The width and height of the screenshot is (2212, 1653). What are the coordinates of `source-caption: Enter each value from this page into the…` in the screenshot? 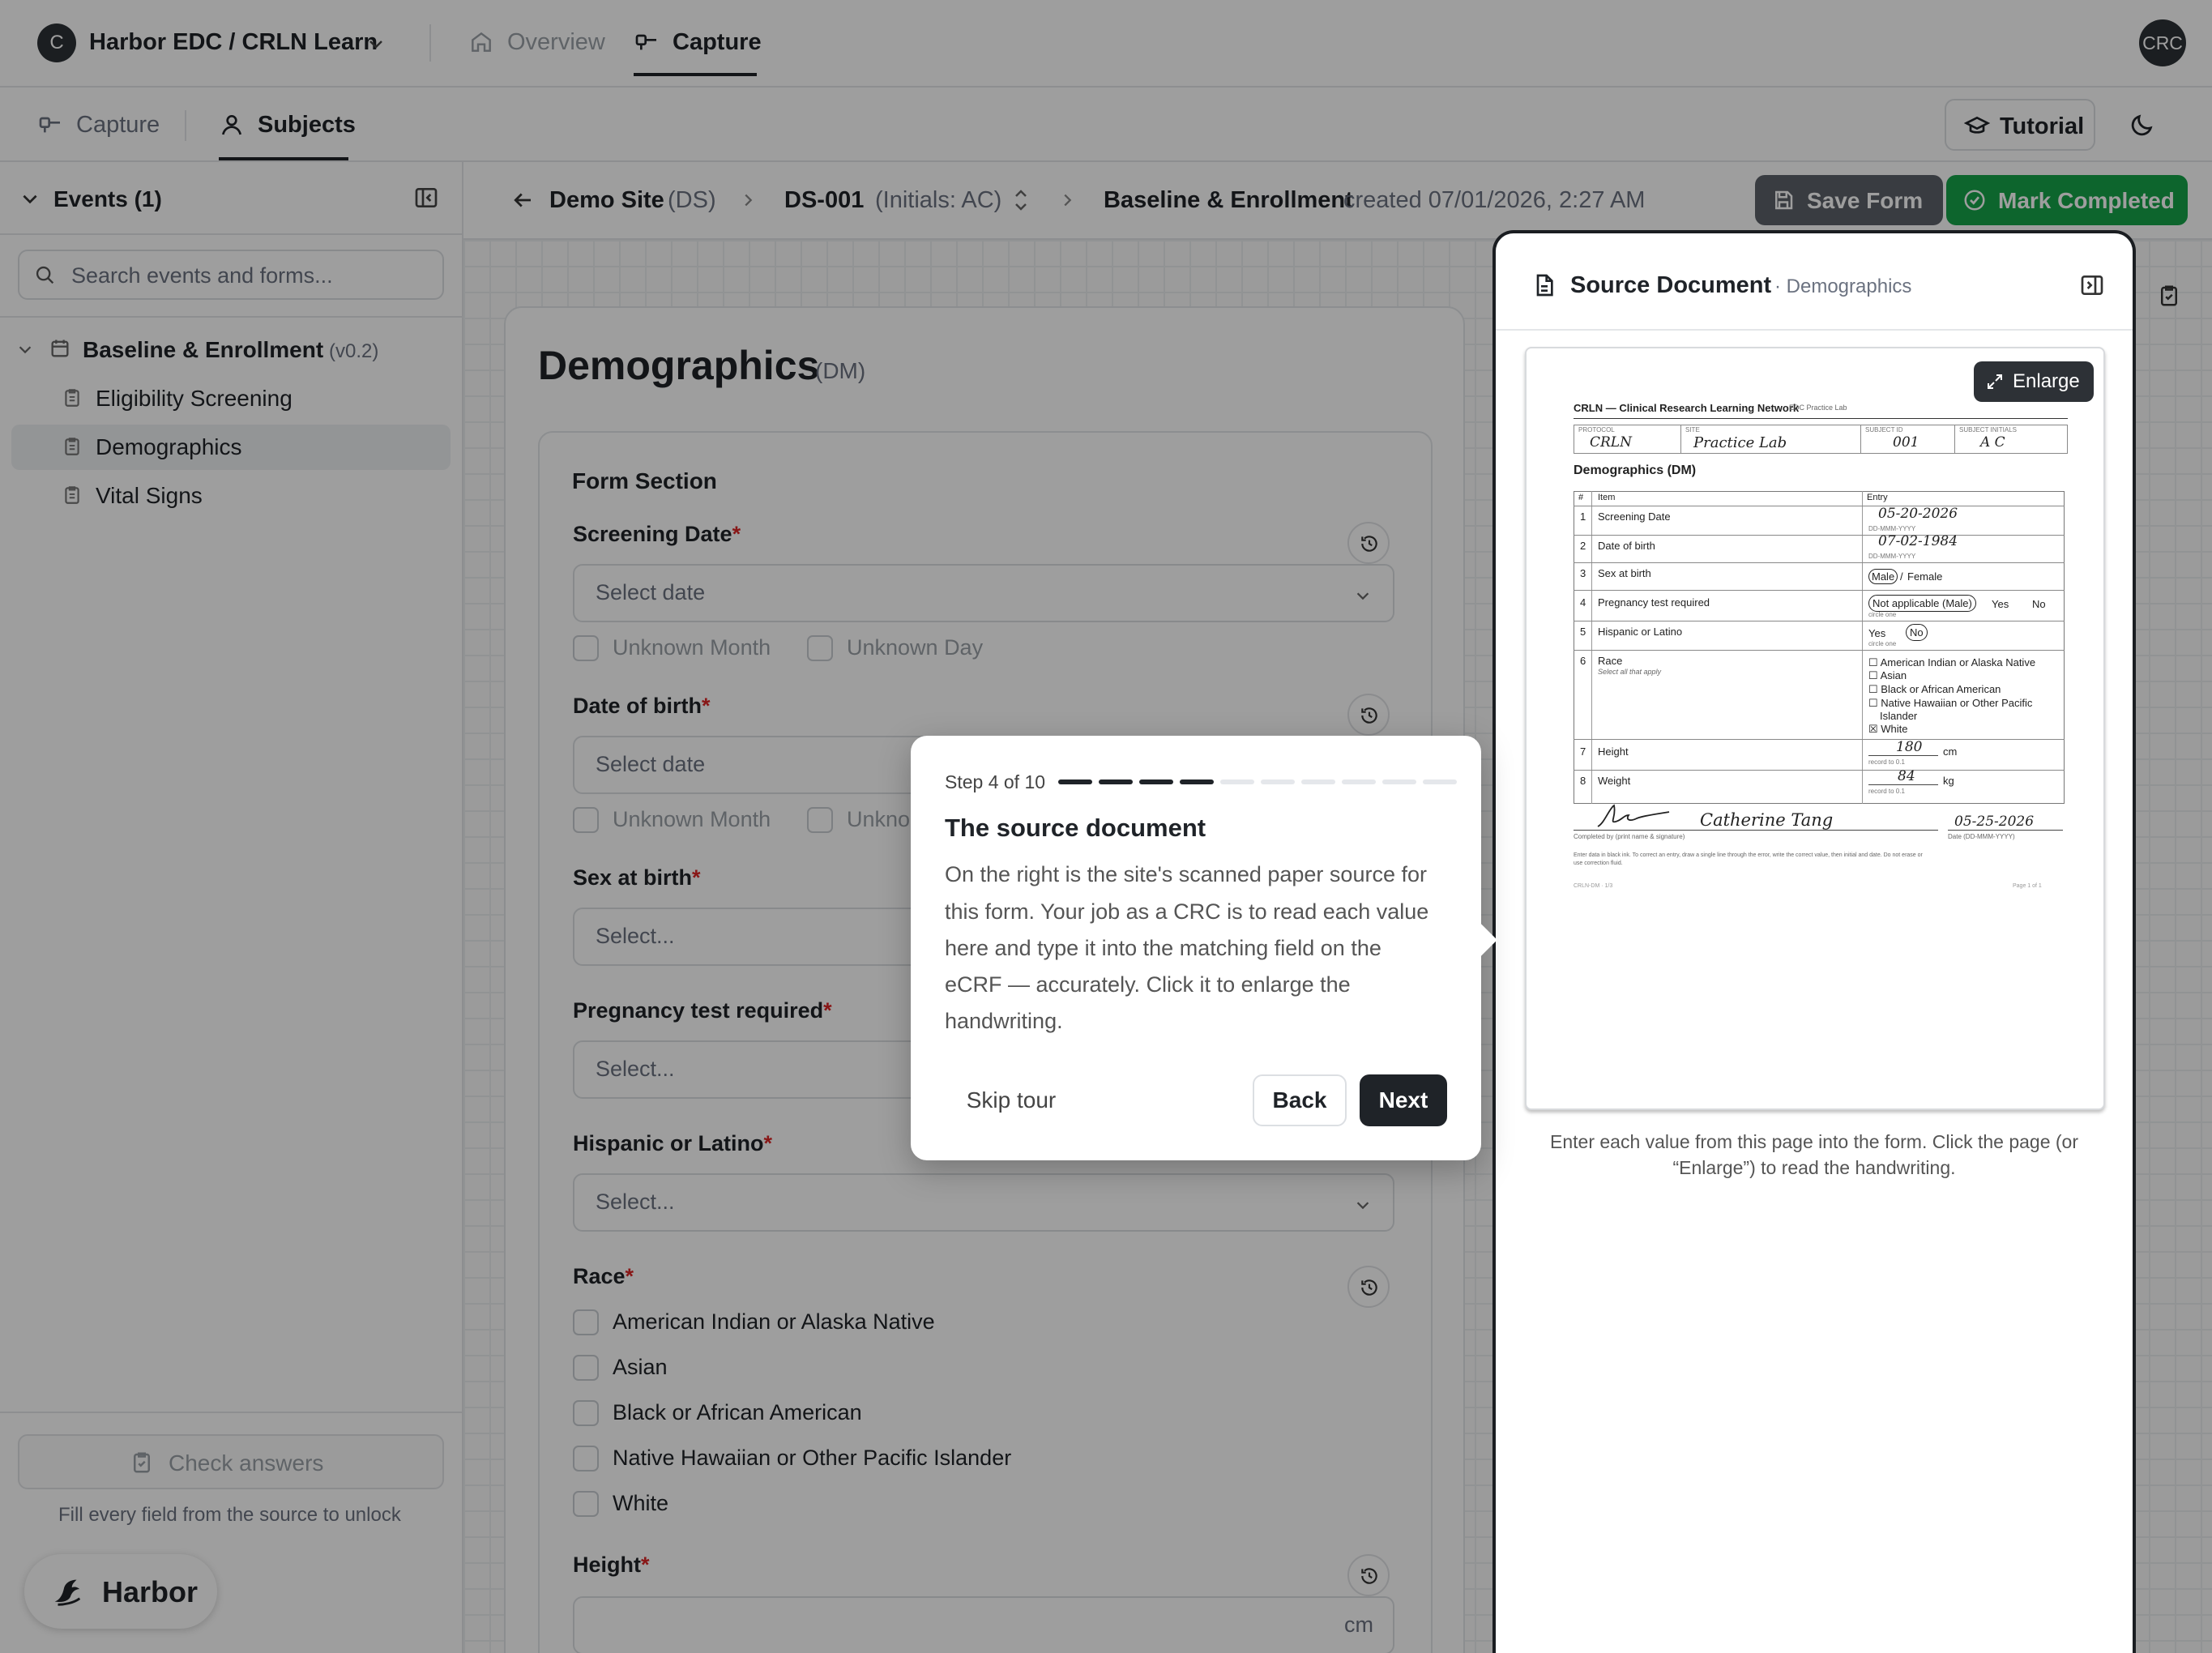 It's located at (1814, 1141).